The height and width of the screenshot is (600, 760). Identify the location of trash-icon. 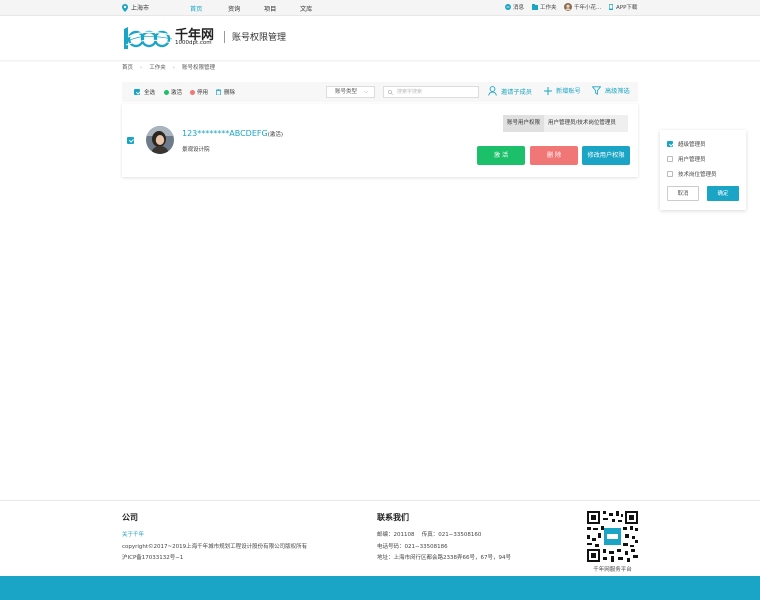
(218, 92).